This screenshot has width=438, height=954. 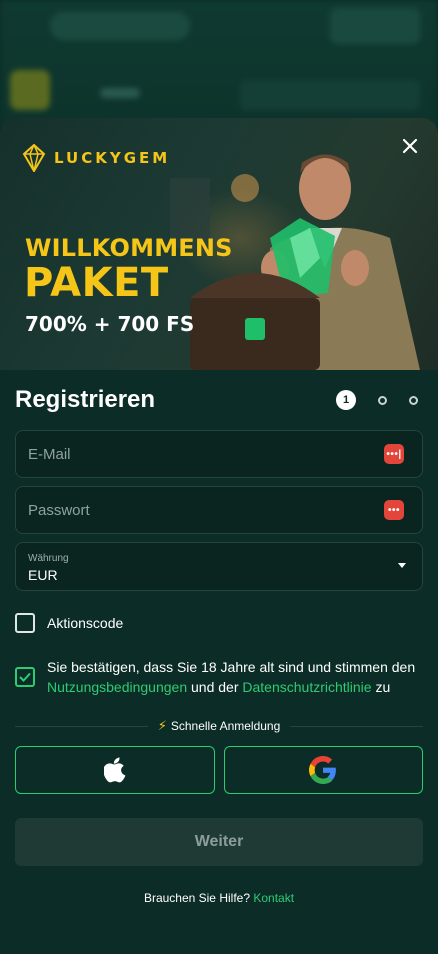 I want to click on google-icon, so click(x=323, y=770).